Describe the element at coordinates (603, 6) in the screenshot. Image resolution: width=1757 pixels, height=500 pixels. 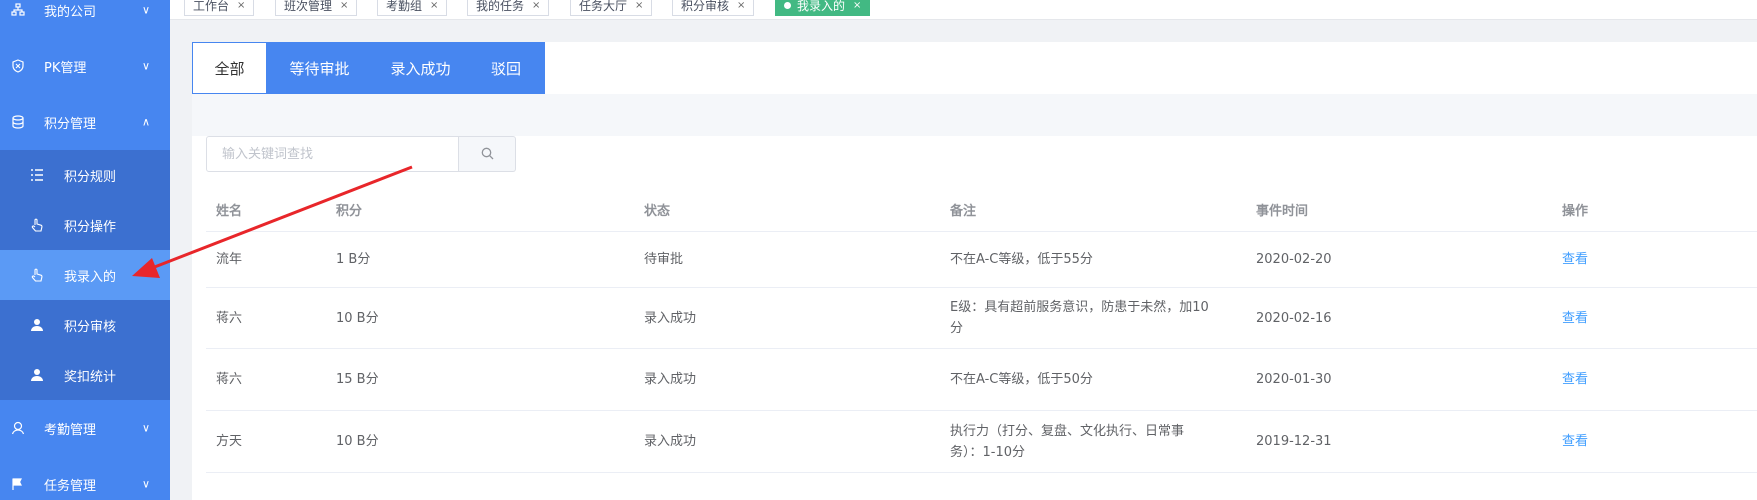
I see `tag-label: 任务大厅` at that location.